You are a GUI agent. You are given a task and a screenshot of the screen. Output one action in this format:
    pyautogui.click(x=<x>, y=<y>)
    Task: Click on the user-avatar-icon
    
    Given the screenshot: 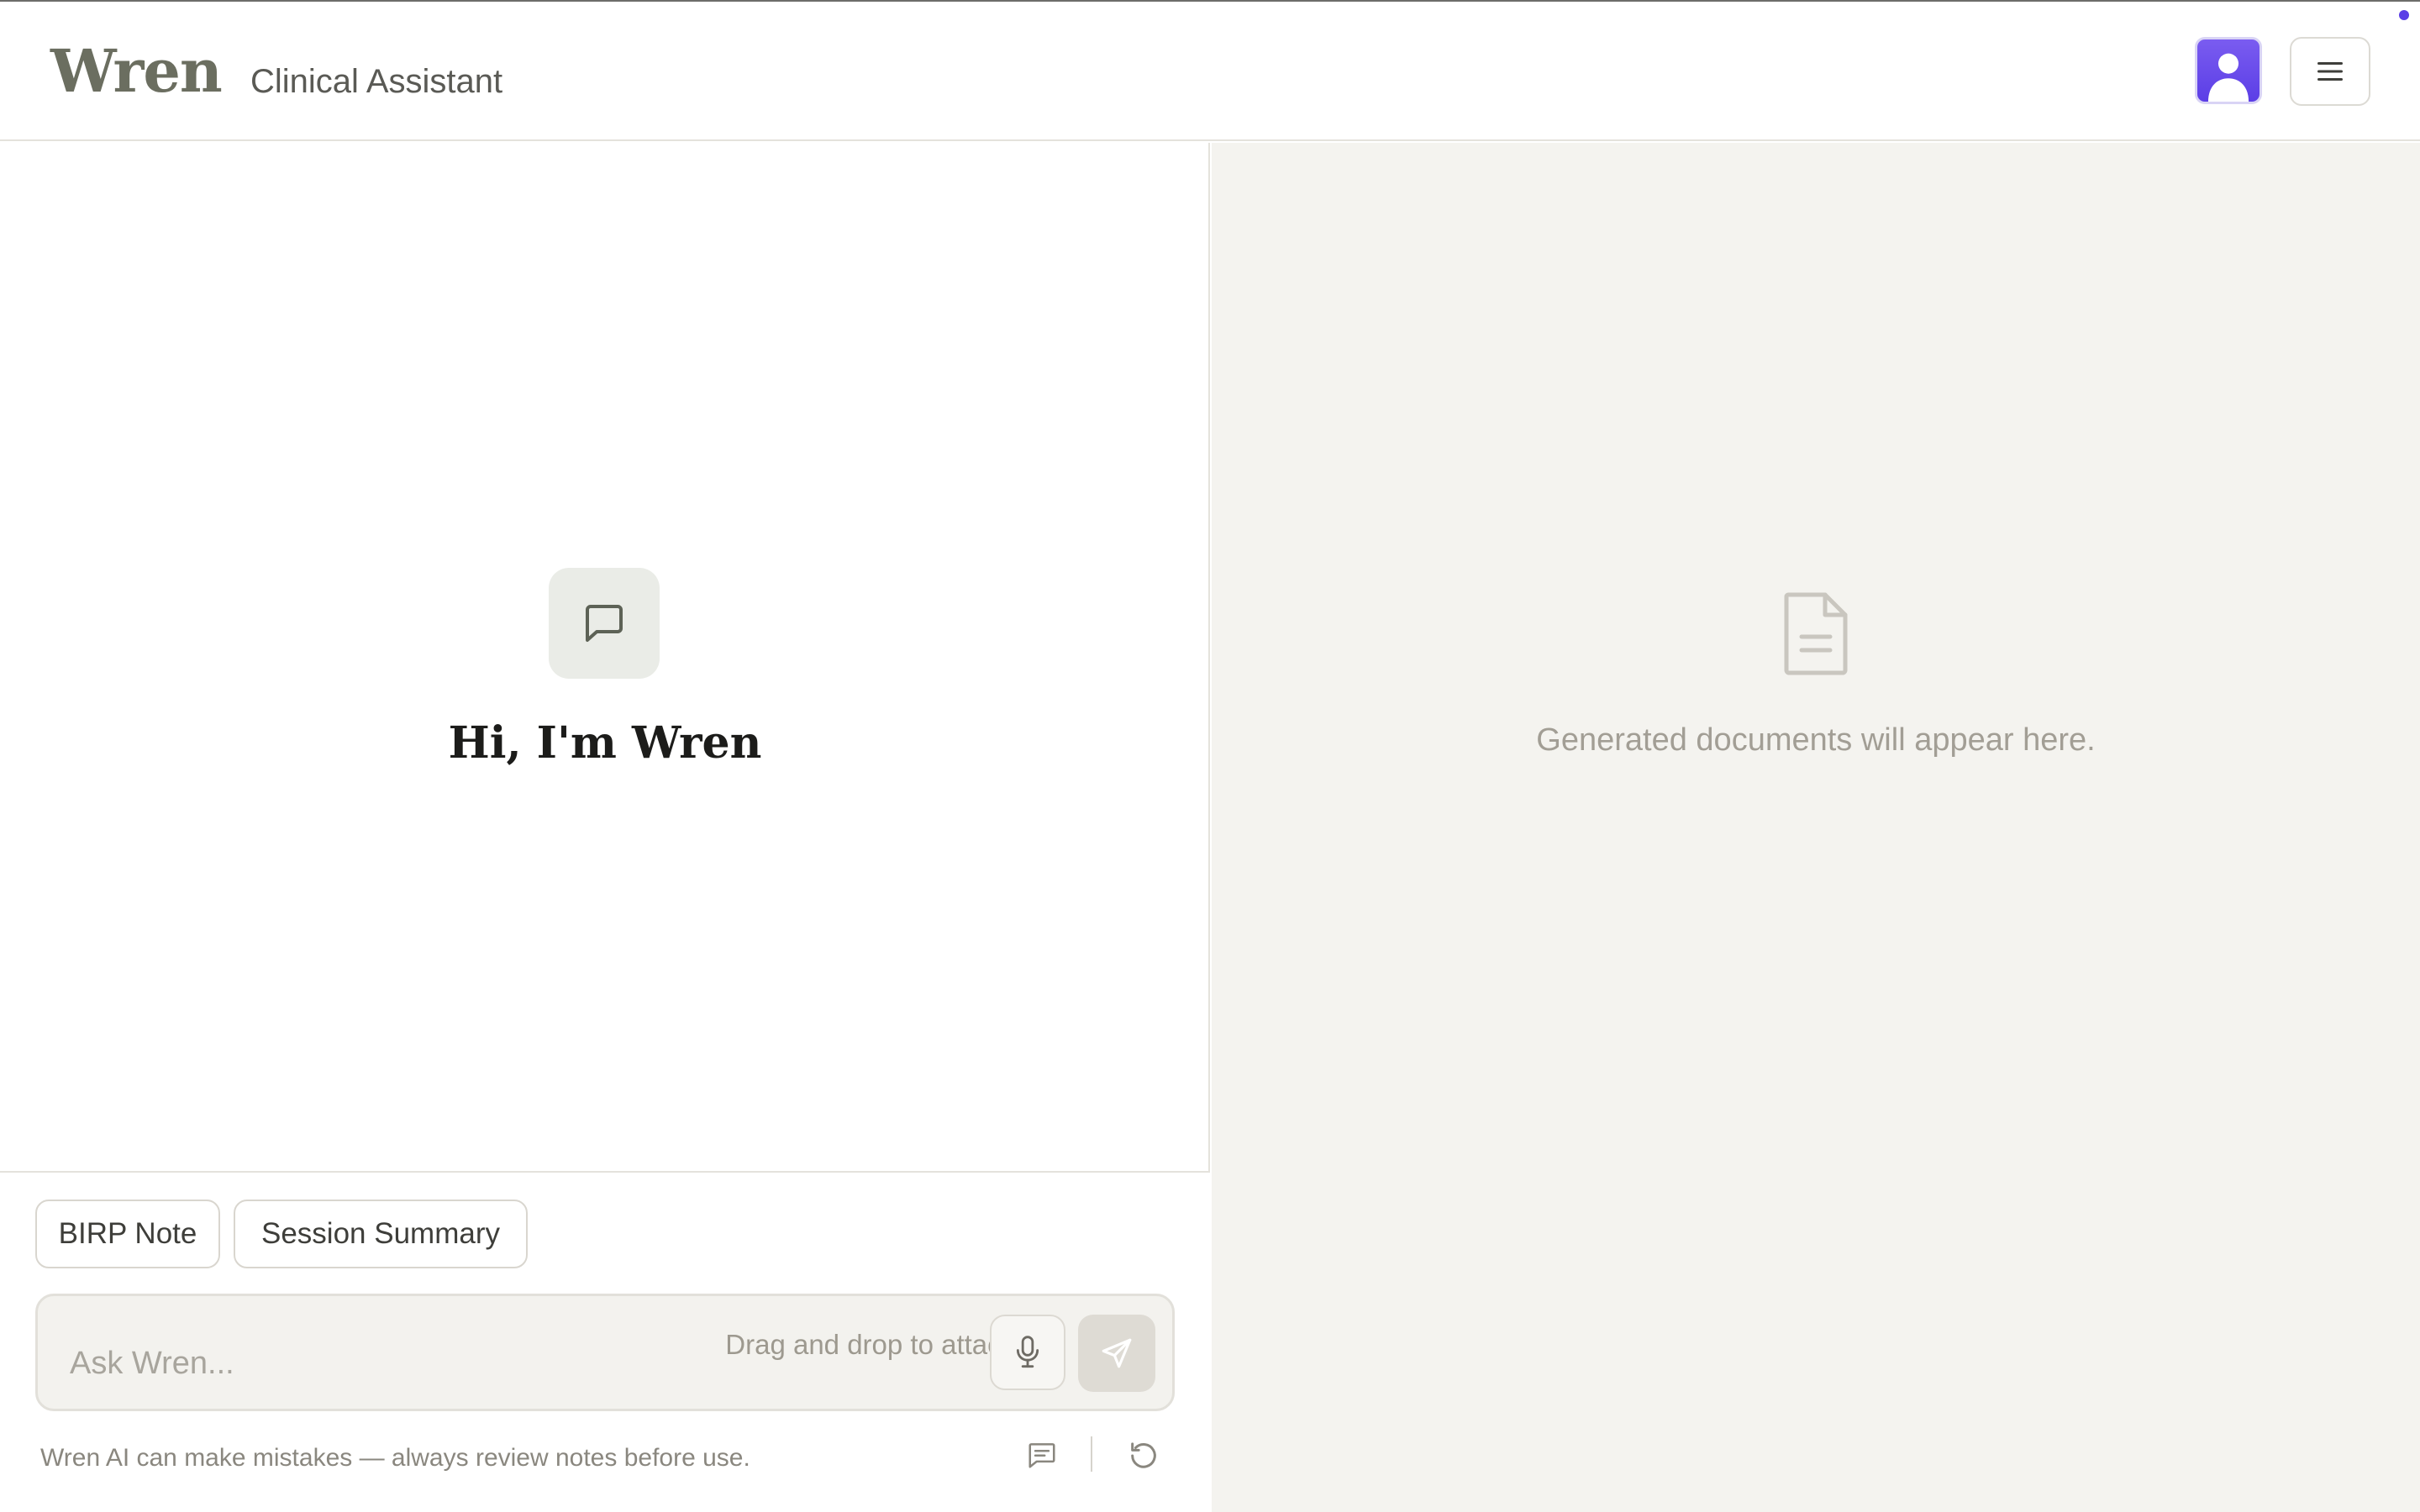 What is the action you would take?
    pyautogui.click(x=2228, y=77)
    